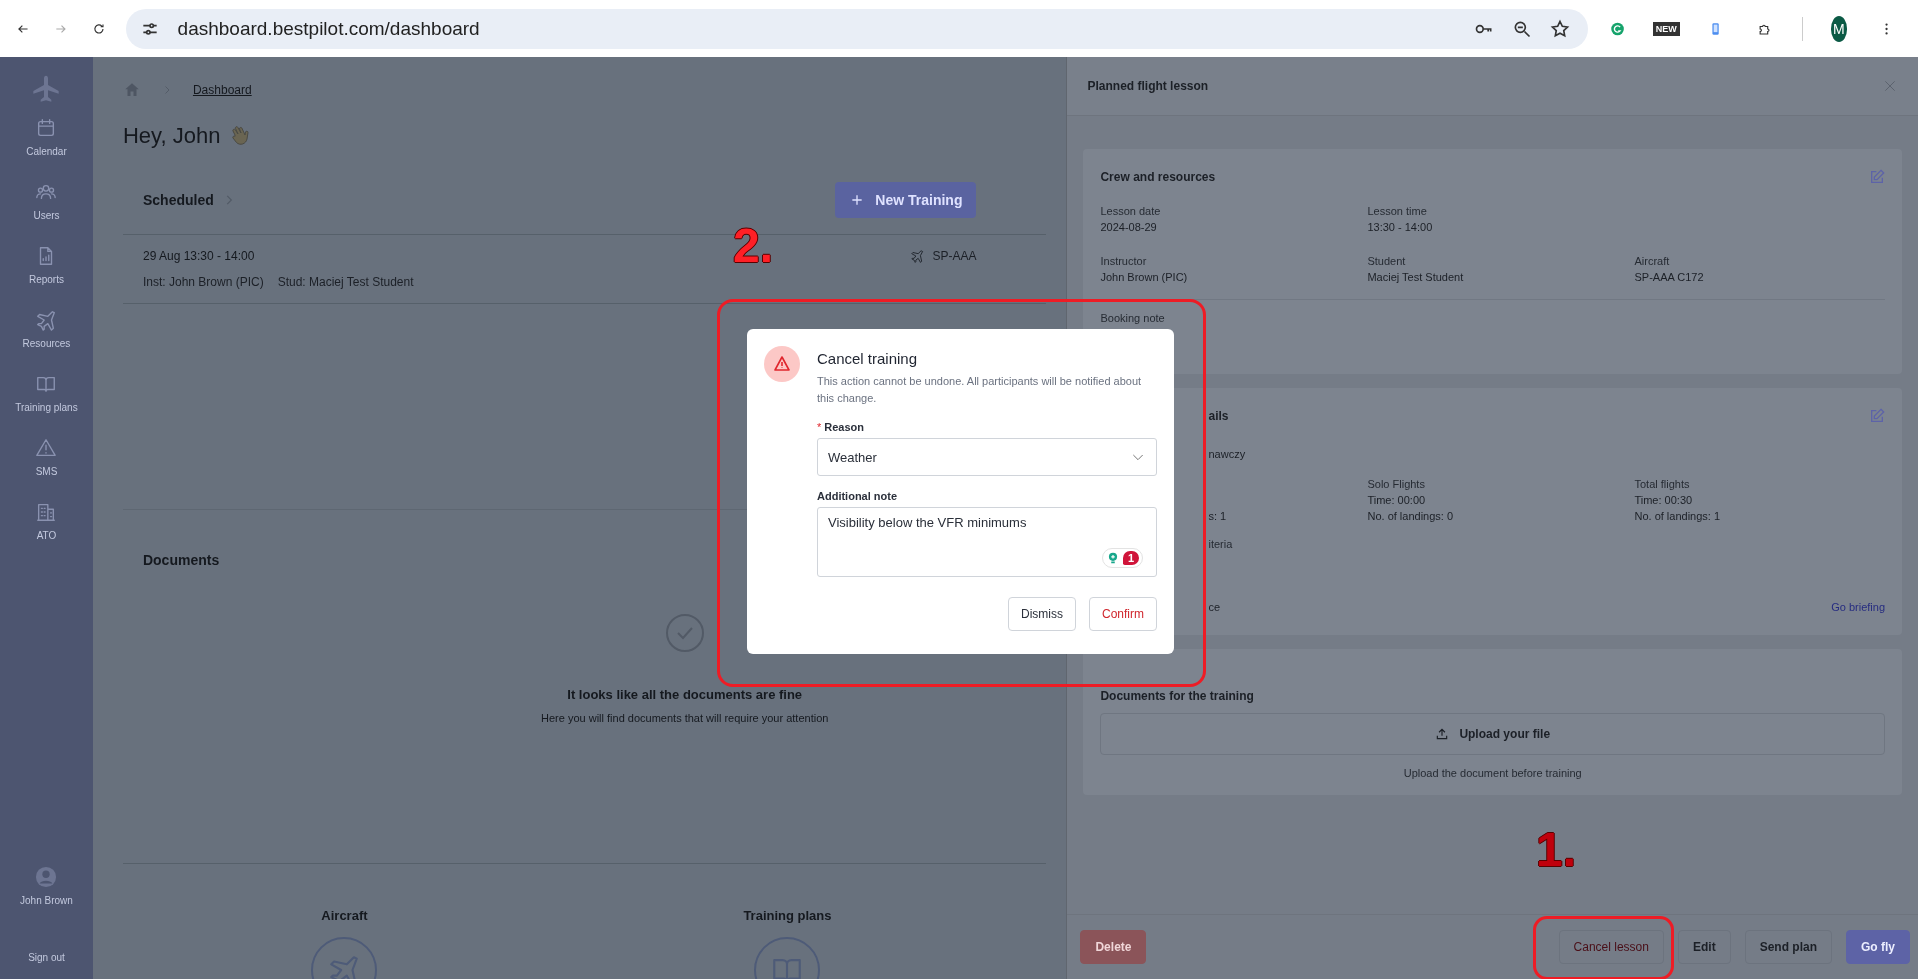 Image resolution: width=1918 pixels, height=979 pixels. Describe the element at coordinates (1416, 277) in the screenshot. I see `field-value: Maciej Test Student` at that location.